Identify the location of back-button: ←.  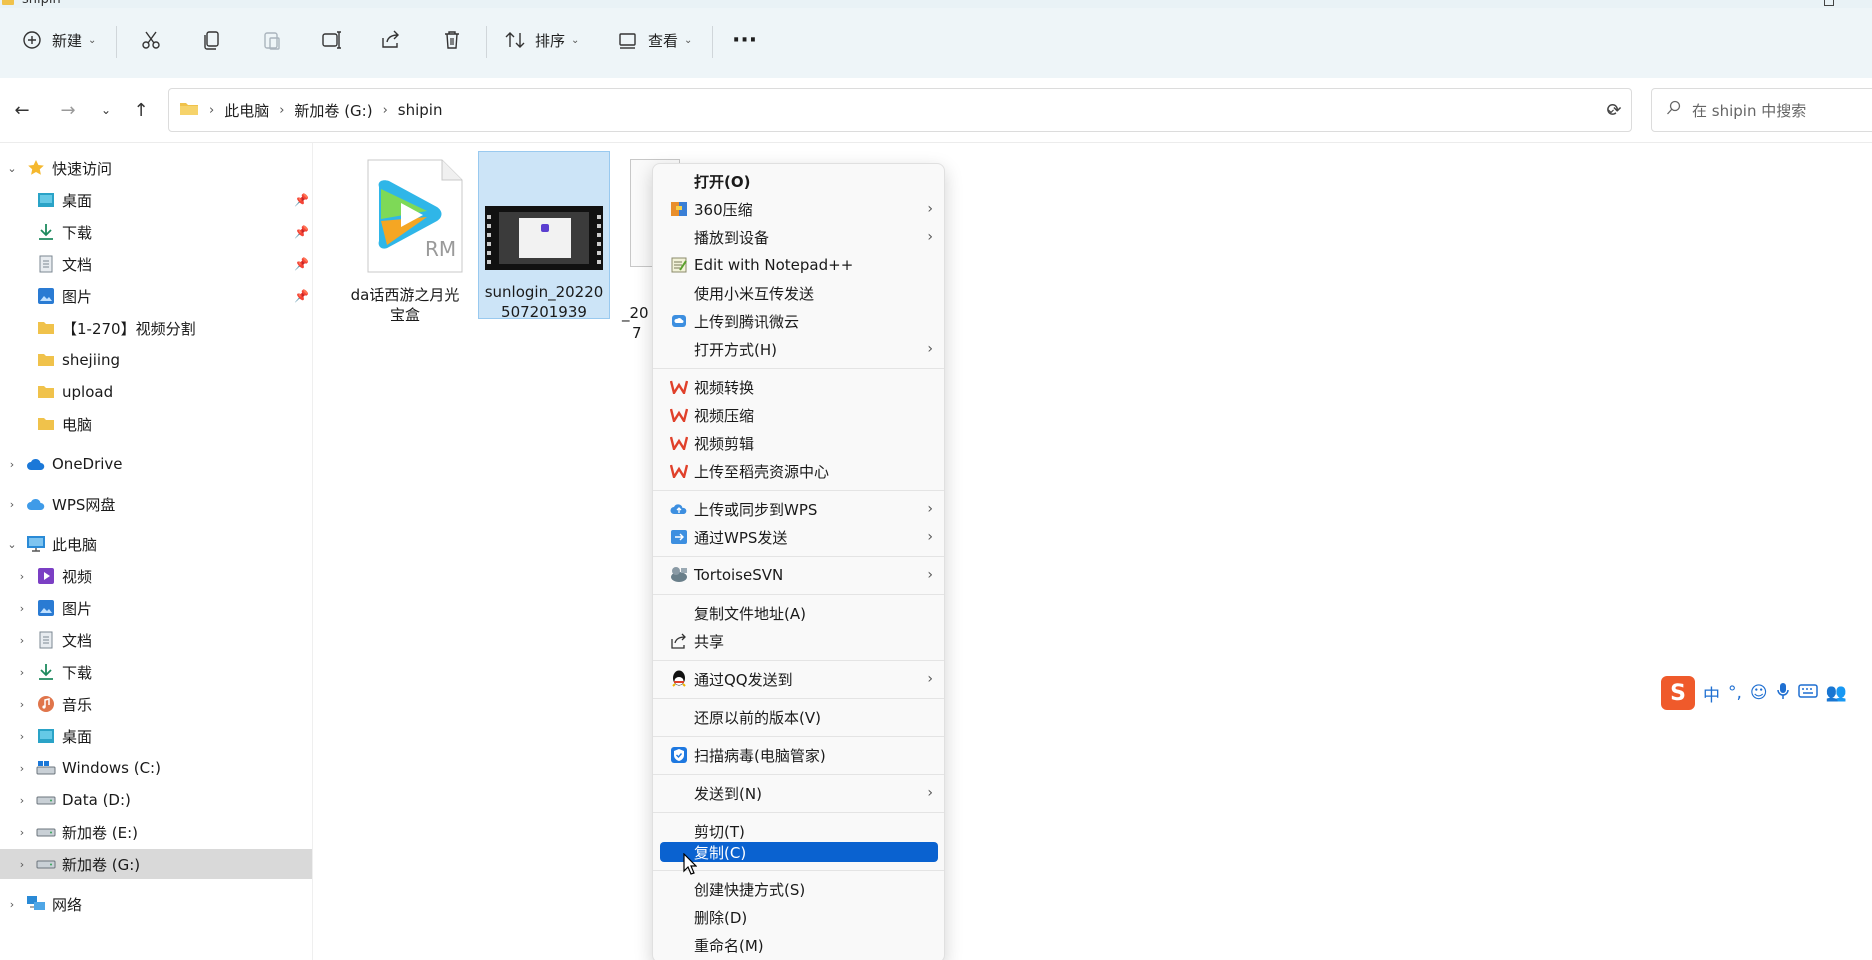
(22, 110).